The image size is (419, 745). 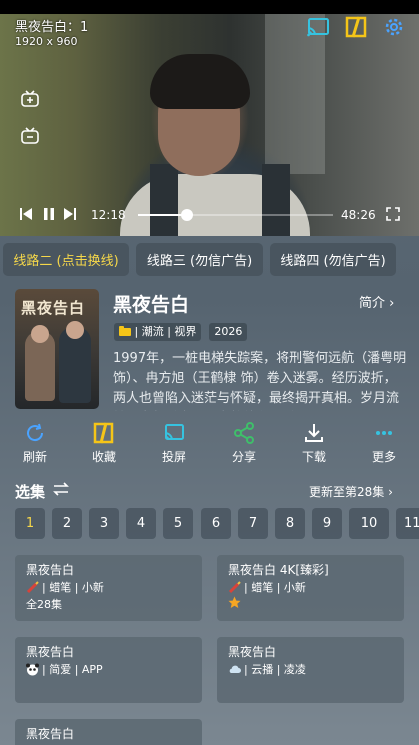 I want to click on show-meta: | 潮流 | 视界 2026, so click(x=181, y=332).